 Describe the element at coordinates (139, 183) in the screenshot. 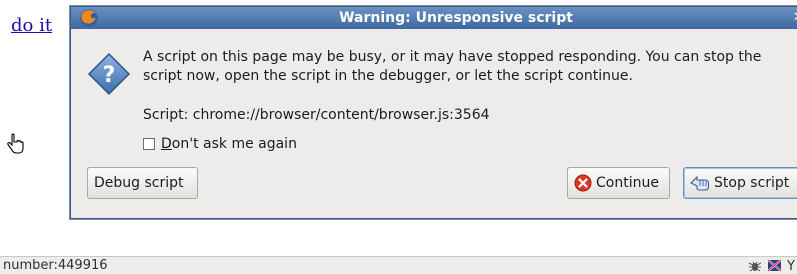

I see `debug-script-label: Debug script` at that location.